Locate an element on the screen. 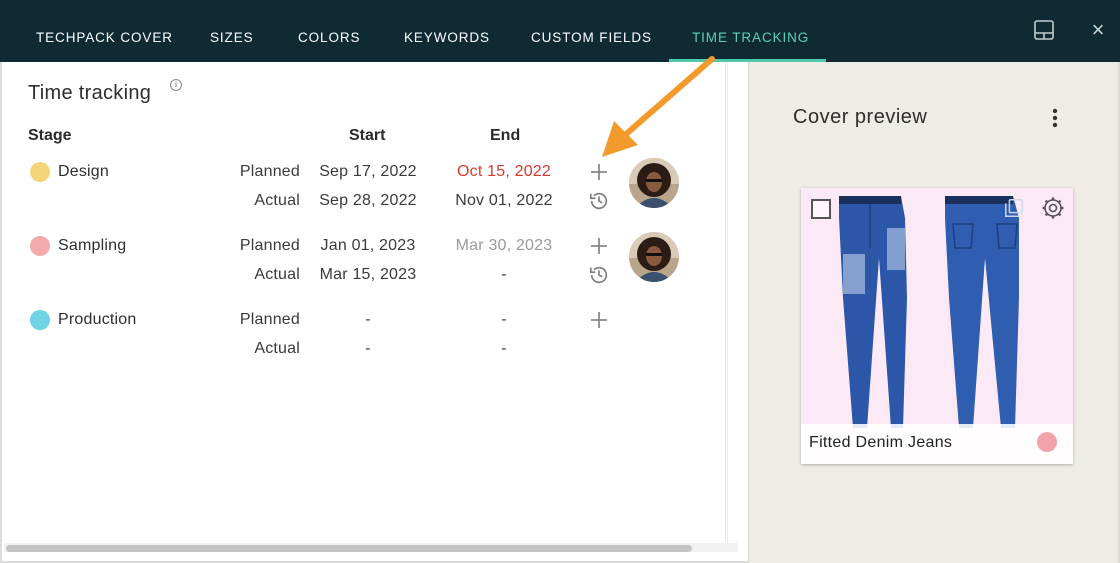 The image size is (1120, 563). tab-colors: COLORS is located at coordinates (329, 31).